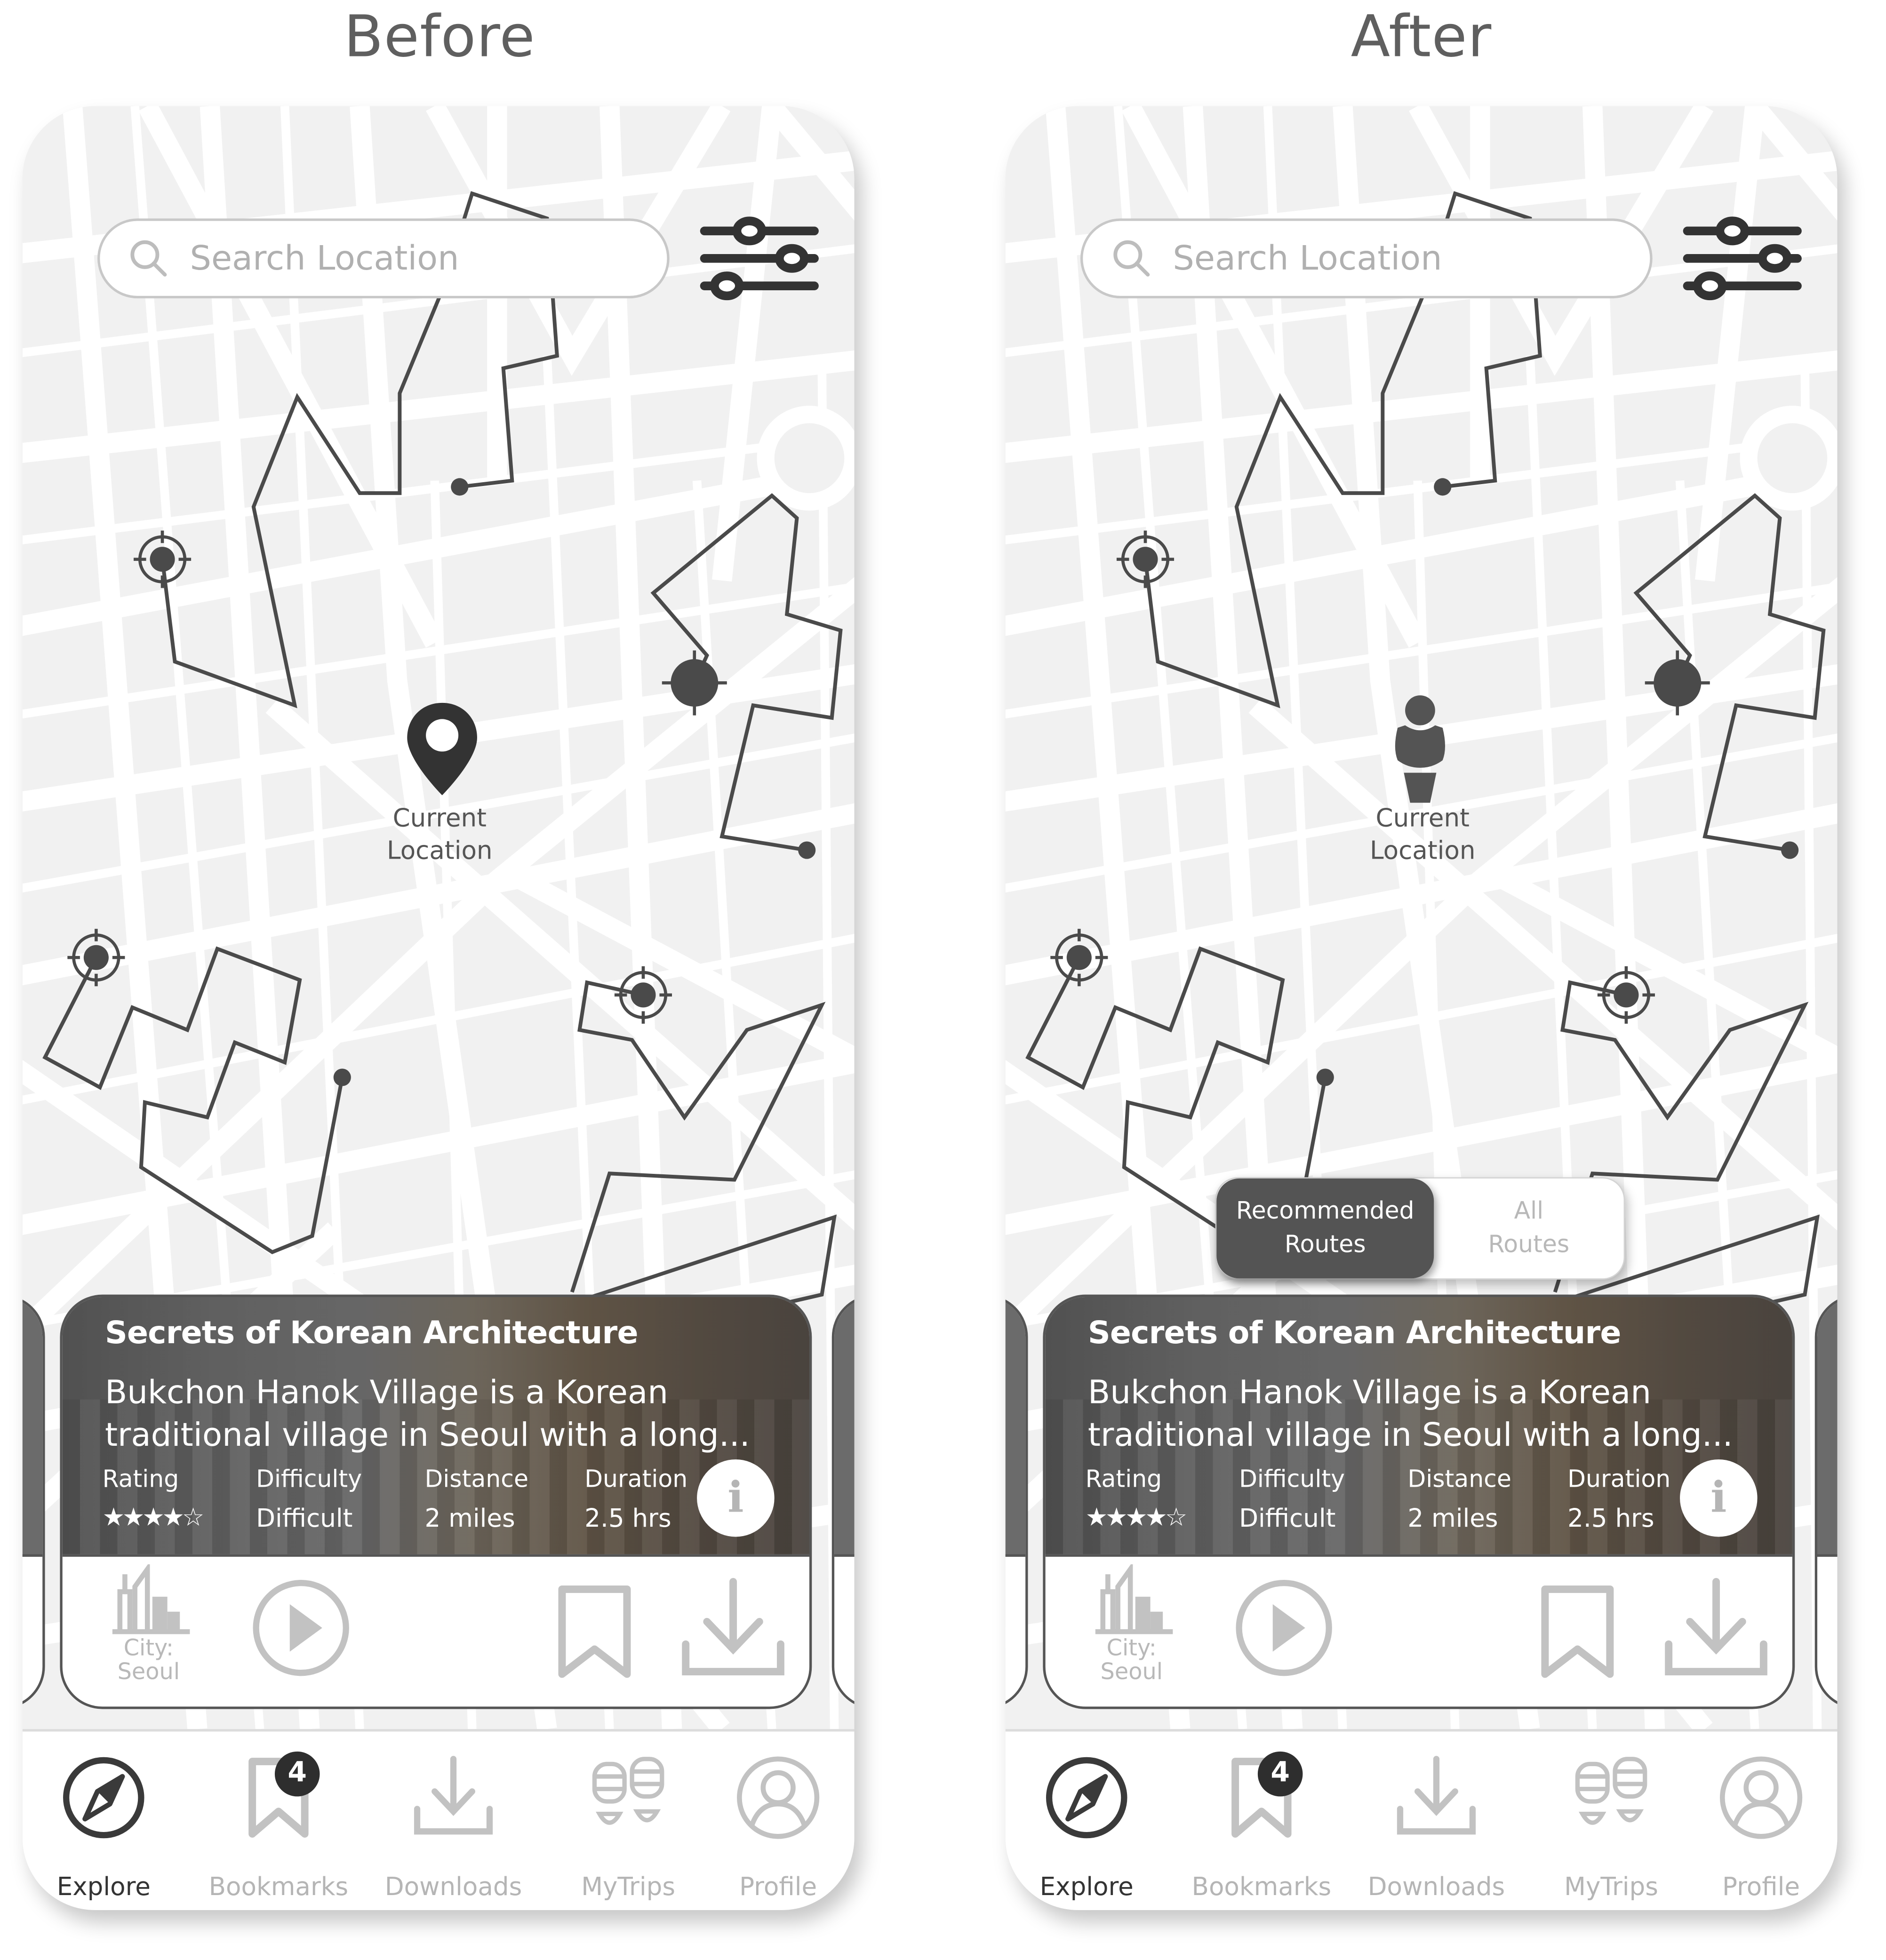 This screenshot has width=1886, height=1960. Describe the element at coordinates (1619, 1479) in the screenshot. I see `duration-label: Duration` at that location.